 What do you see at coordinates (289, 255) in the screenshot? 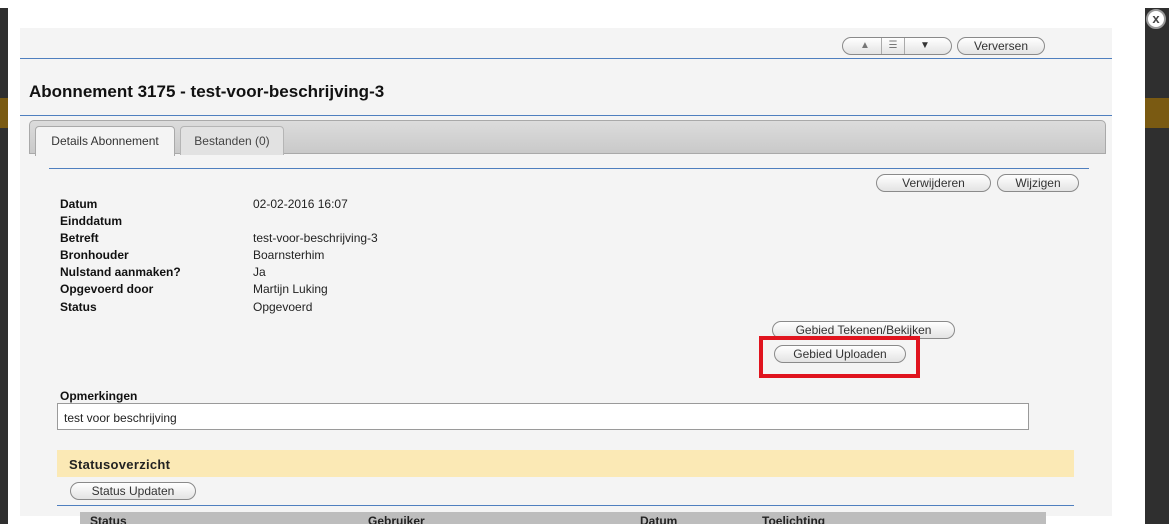
I see `detail-value-source-holder: Boarnsterhim` at bounding box center [289, 255].